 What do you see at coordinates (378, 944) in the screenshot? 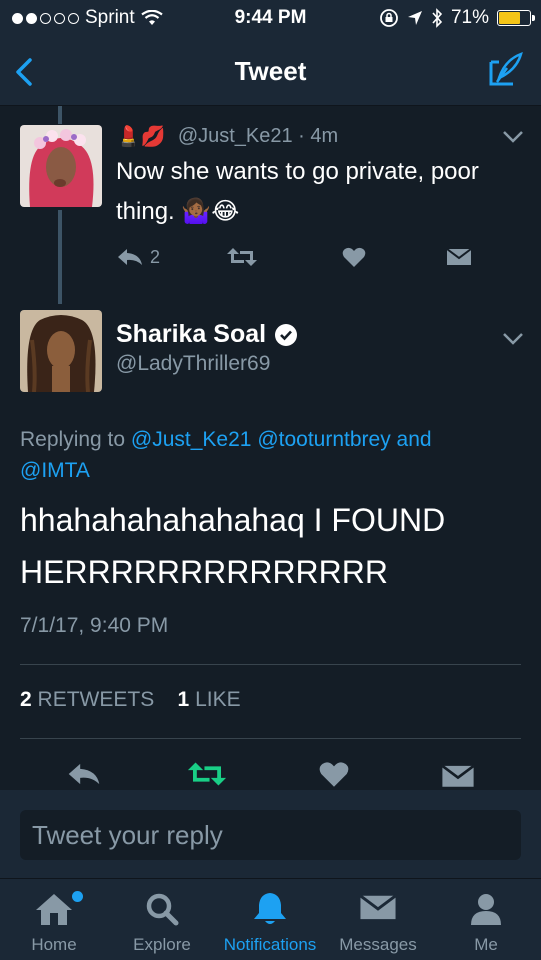
I see `tab-label: Messages` at bounding box center [378, 944].